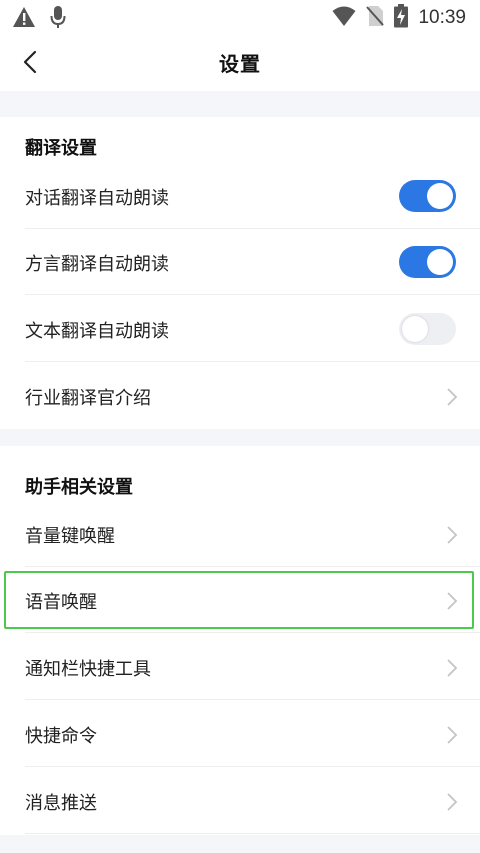 Image resolution: width=480 pixels, height=853 pixels. Describe the element at coordinates (97, 331) in the screenshot. I see `setting-label: 文本翻译自动朗读` at that location.